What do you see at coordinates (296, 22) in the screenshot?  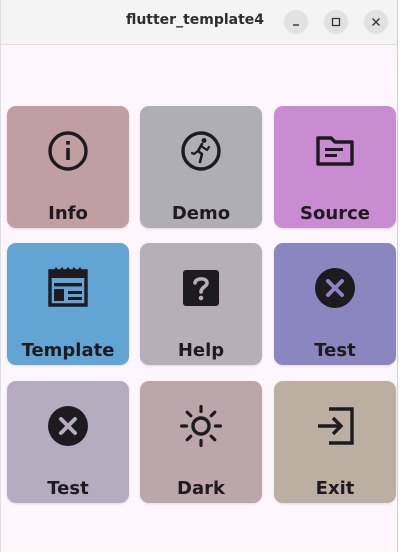 I see `minimize-button` at bounding box center [296, 22].